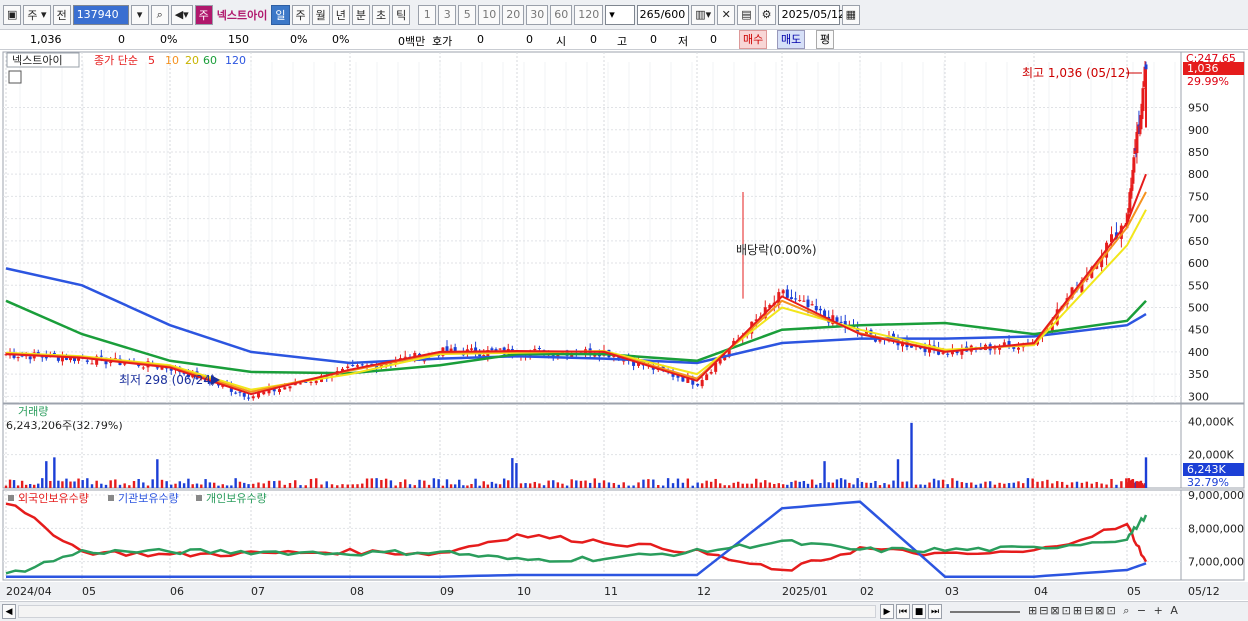 The image size is (1248, 621). Describe the element at coordinates (447, 14) in the screenshot. I see `period-number-button: 3` at that location.